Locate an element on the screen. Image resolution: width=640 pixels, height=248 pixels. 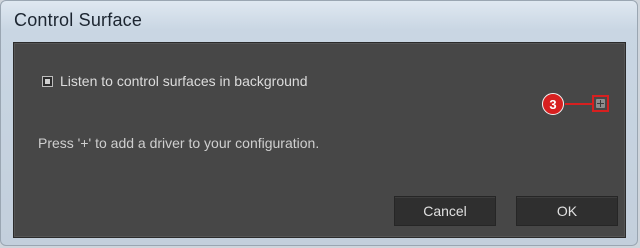
ok-button: OK is located at coordinates (567, 211).